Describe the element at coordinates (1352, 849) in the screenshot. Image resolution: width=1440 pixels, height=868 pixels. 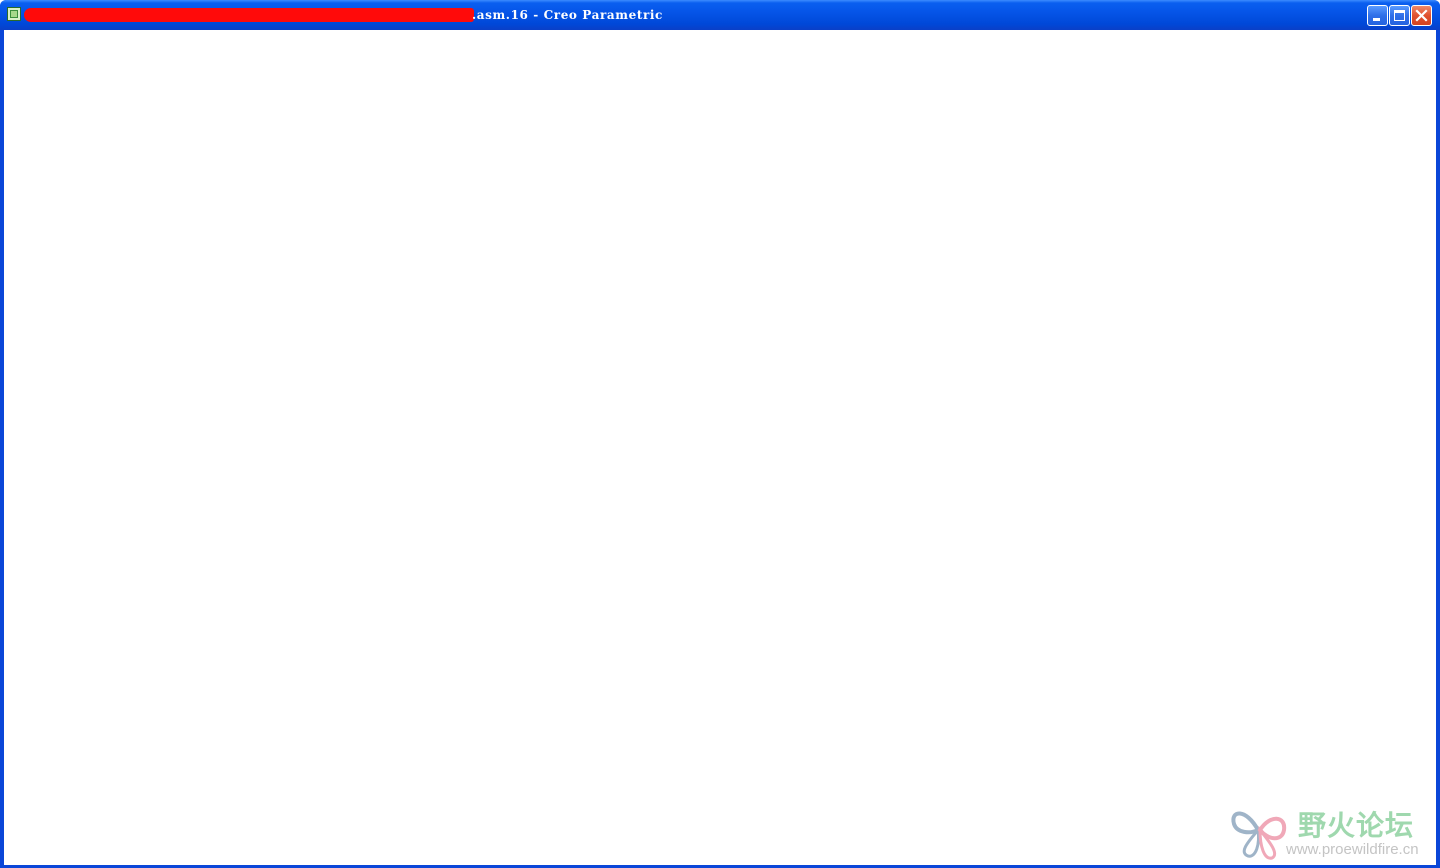
I see `watermark-url: www.proewildfire.cn` at that location.